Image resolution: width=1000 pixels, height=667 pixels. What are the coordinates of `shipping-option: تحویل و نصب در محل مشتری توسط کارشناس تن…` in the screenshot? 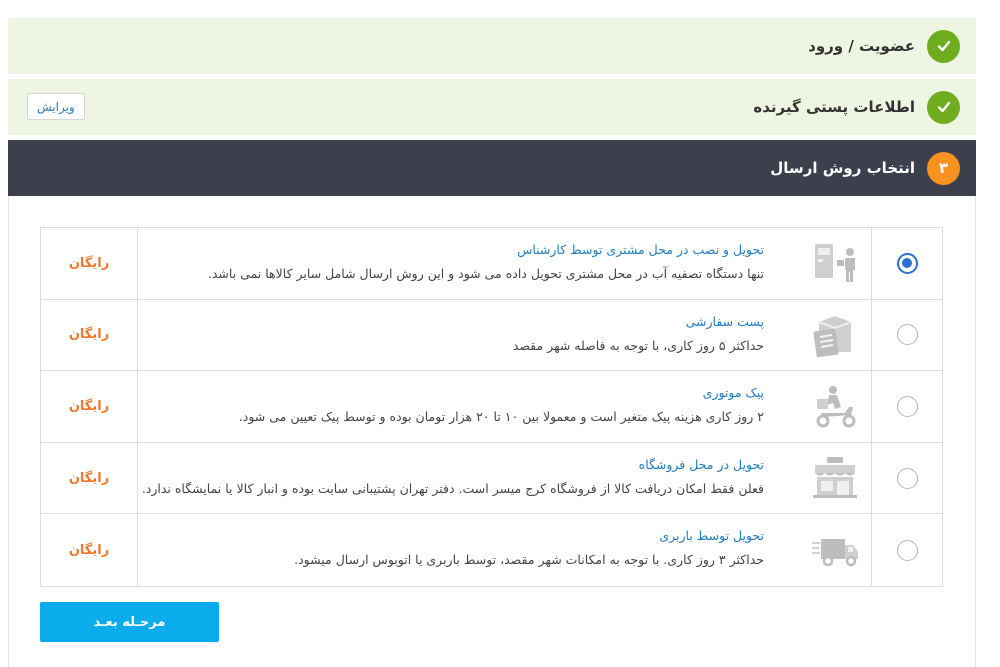 It's located at (491, 264).